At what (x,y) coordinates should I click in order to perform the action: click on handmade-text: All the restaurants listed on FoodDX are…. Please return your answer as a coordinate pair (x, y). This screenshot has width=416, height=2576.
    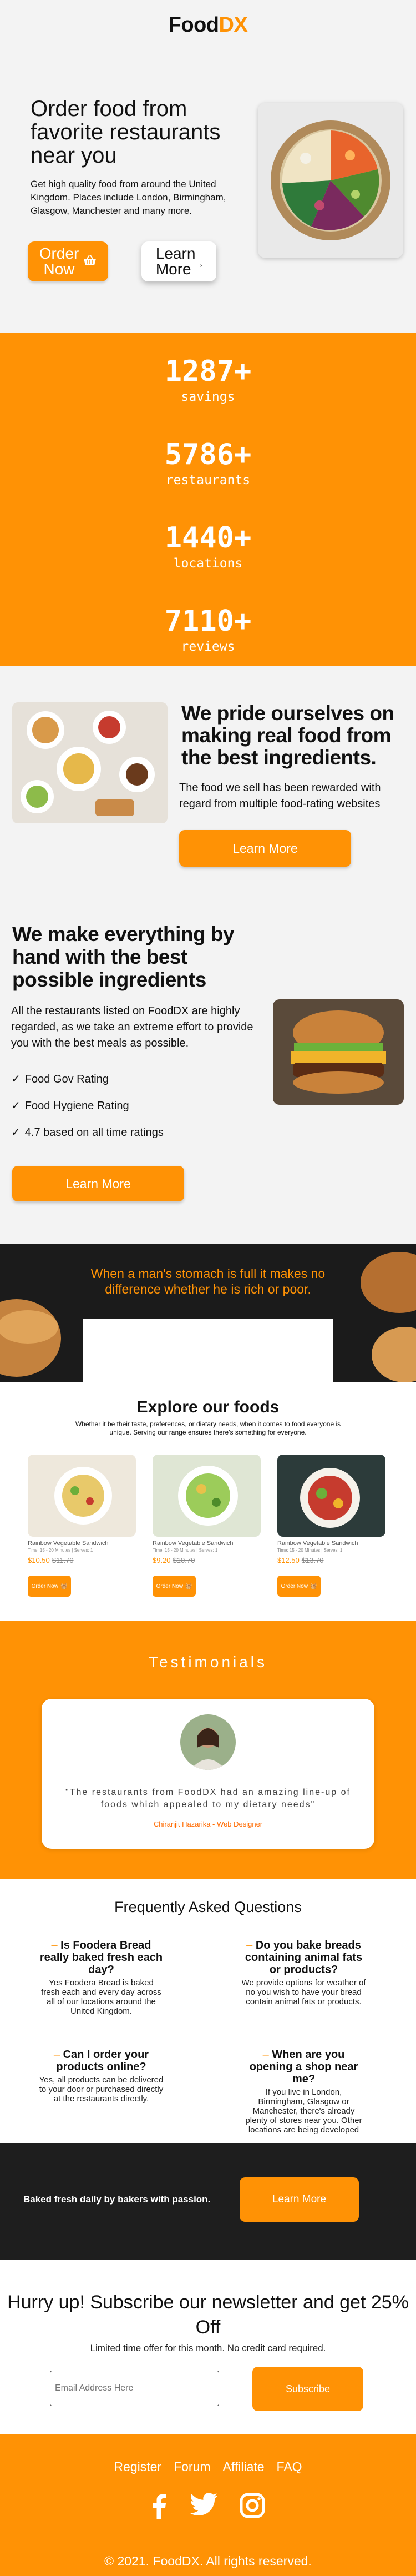
    Looking at the image, I should click on (132, 1027).